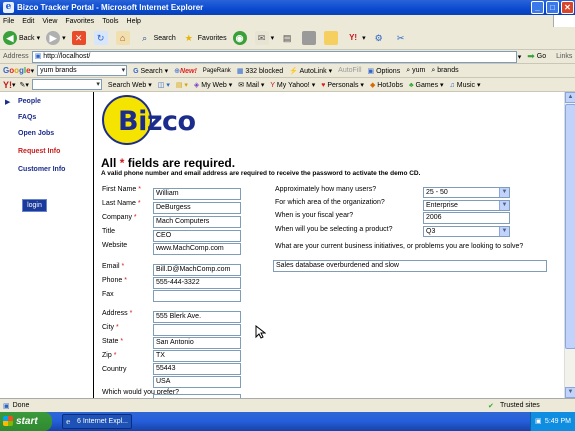  What do you see at coordinates (264, 38) in the screenshot?
I see `mail-button: ✉ ▾` at bounding box center [264, 38].